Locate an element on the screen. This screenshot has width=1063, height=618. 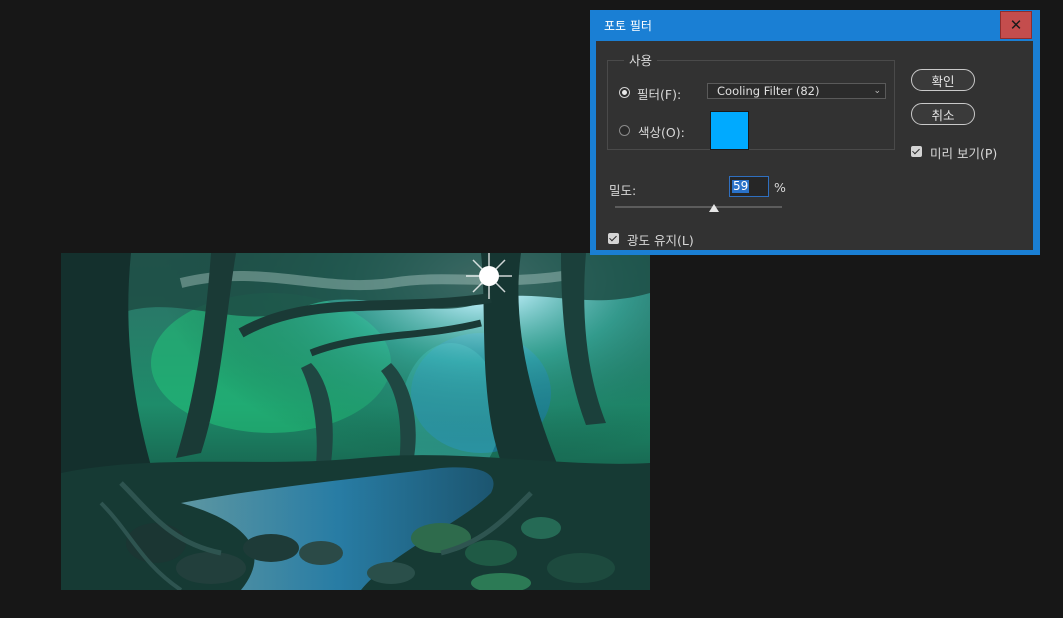
density-input: 59 is located at coordinates (749, 186).